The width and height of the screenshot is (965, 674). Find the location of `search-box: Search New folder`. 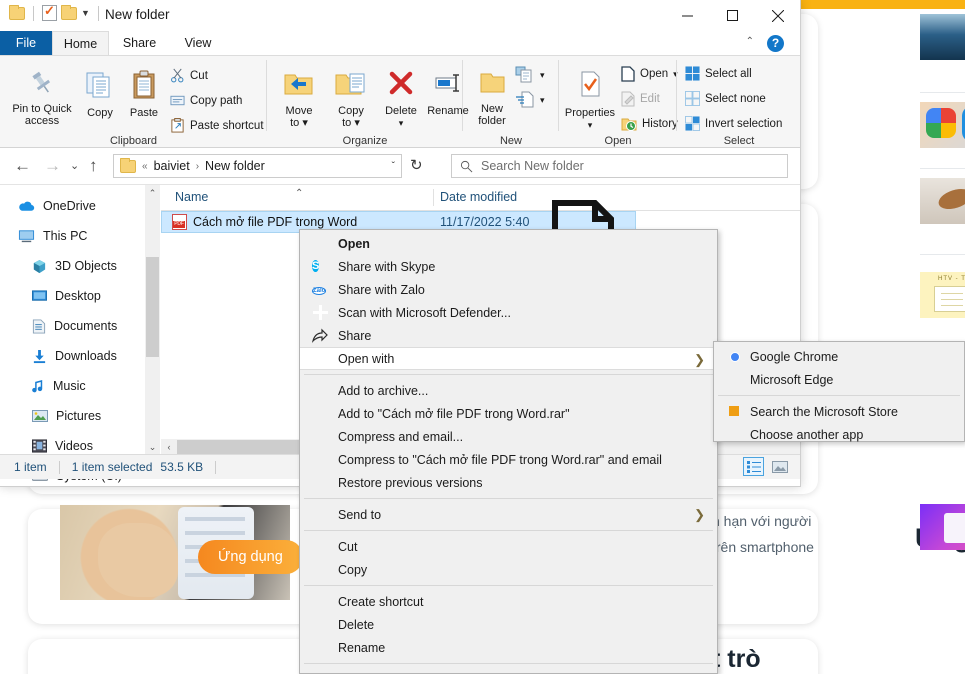

search-box: Search New folder is located at coordinates (619, 166).